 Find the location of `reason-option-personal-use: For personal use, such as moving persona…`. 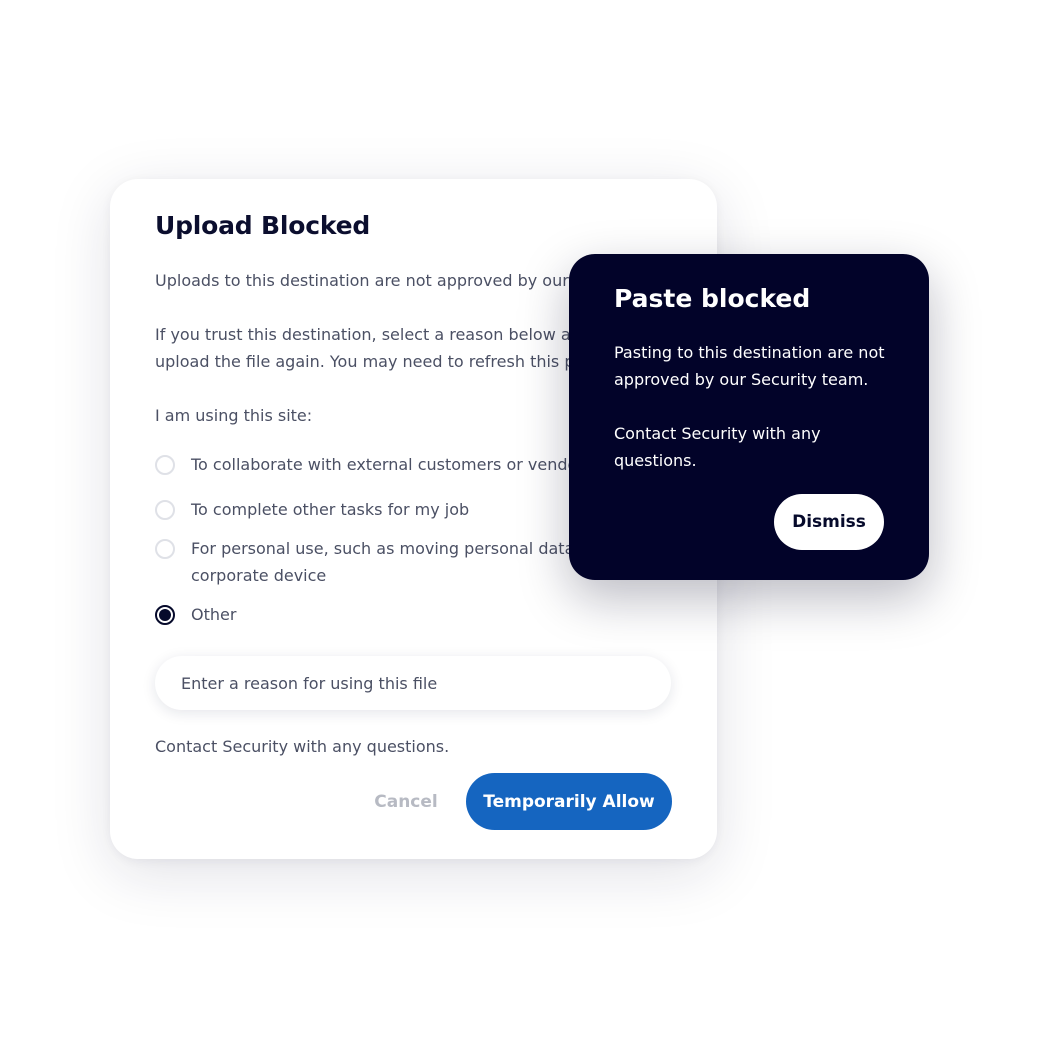

reason-option-personal-use: For personal use, such as moving persona… is located at coordinates (364, 562).